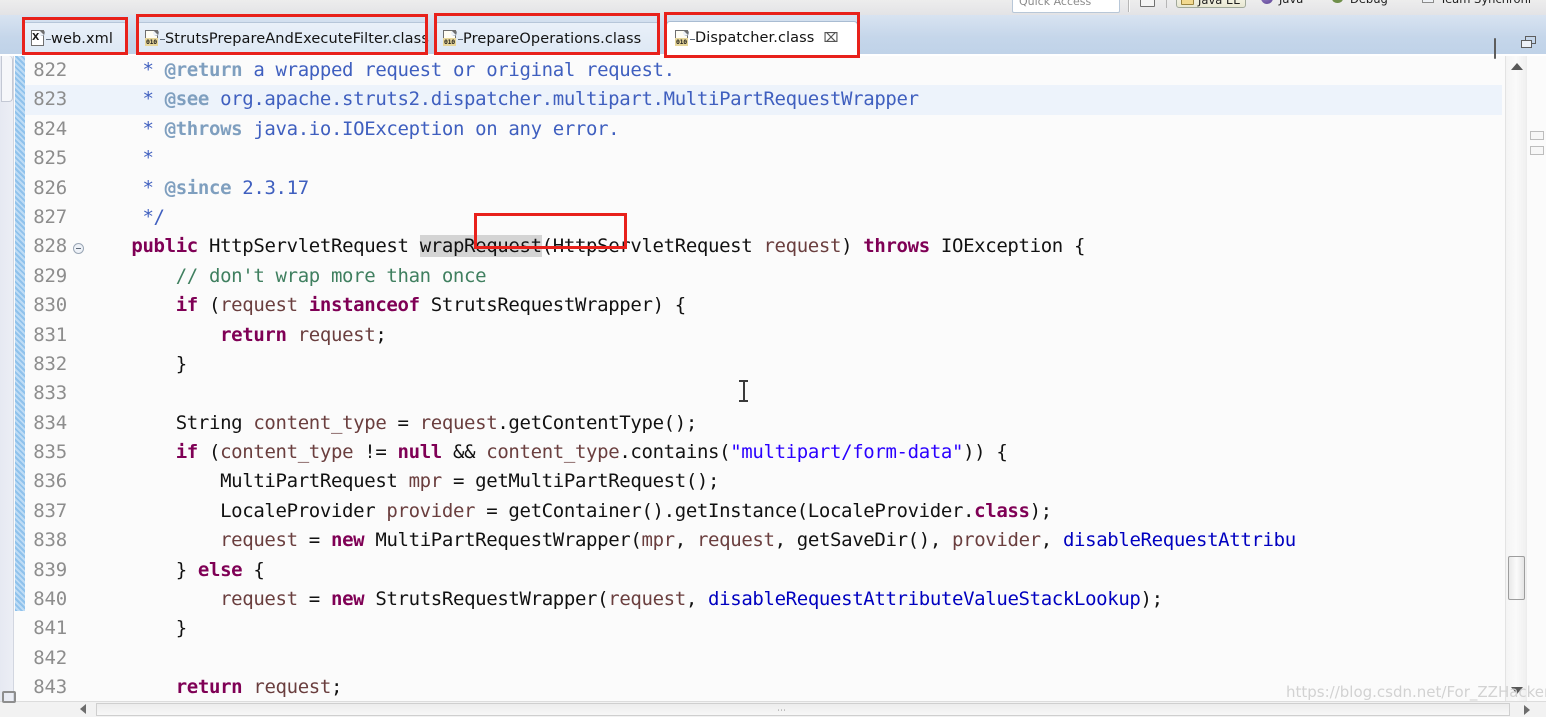 The image size is (1546, 717). Describe the element at coordinates (50, 187) in the screenshot. I see `line-number: 826` at that location.